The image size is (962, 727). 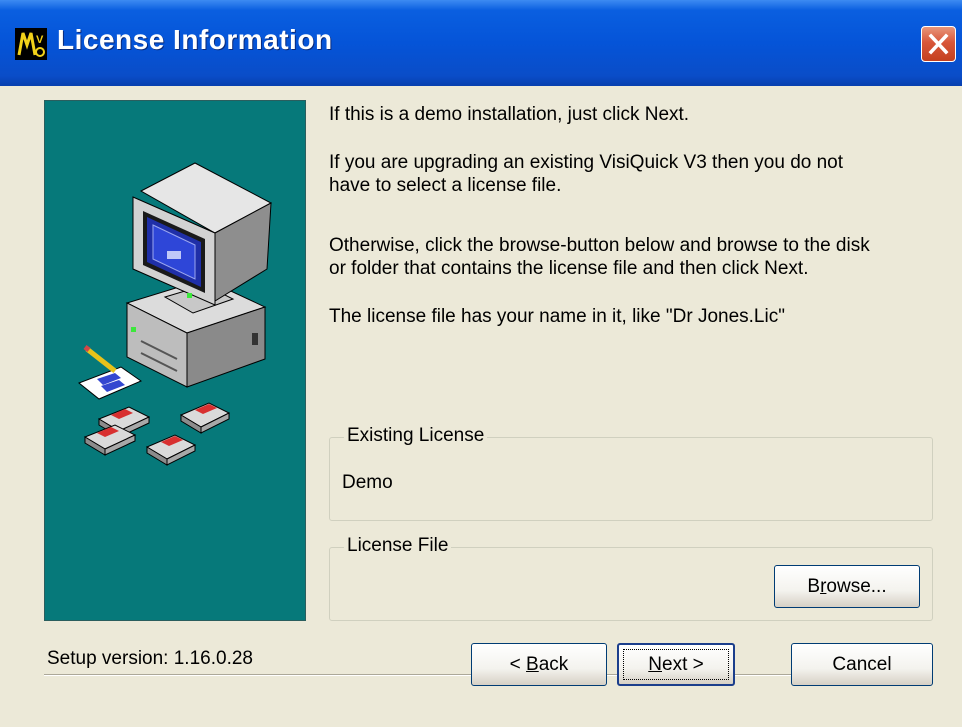 I want to click on back-button: < Back, so click(x=539, y=664).